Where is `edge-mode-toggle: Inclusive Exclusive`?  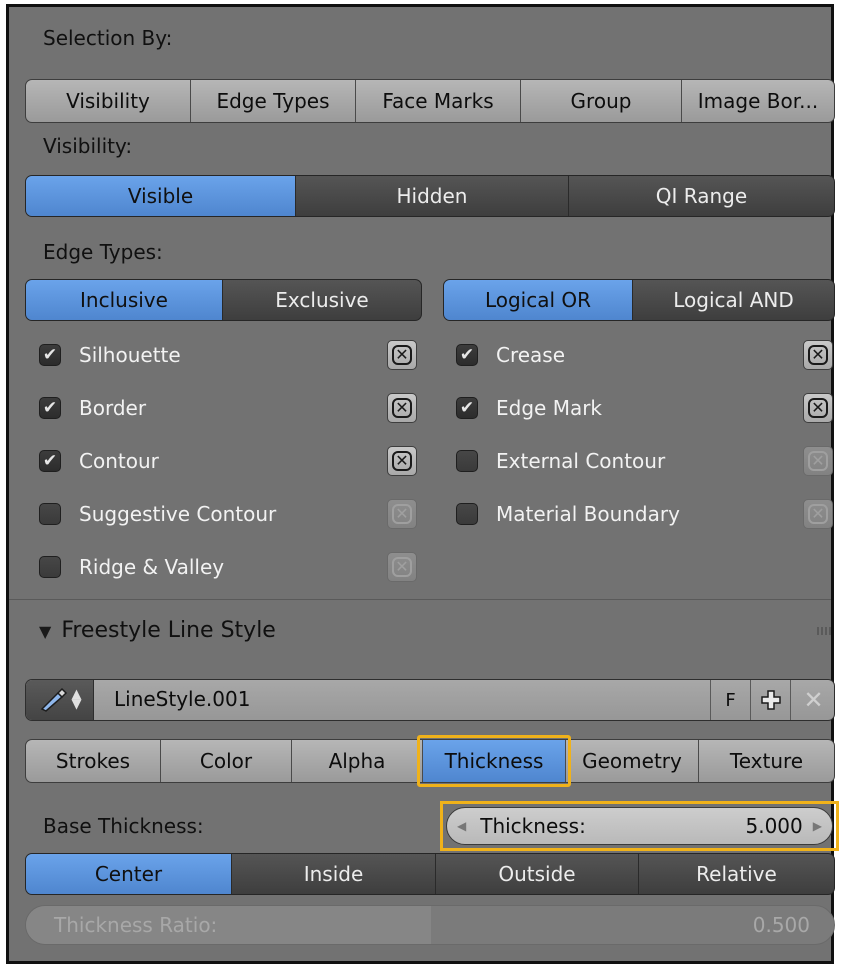
edge-mode-toggle: Inclusive Exclusive is located at coordinates (223, 300).